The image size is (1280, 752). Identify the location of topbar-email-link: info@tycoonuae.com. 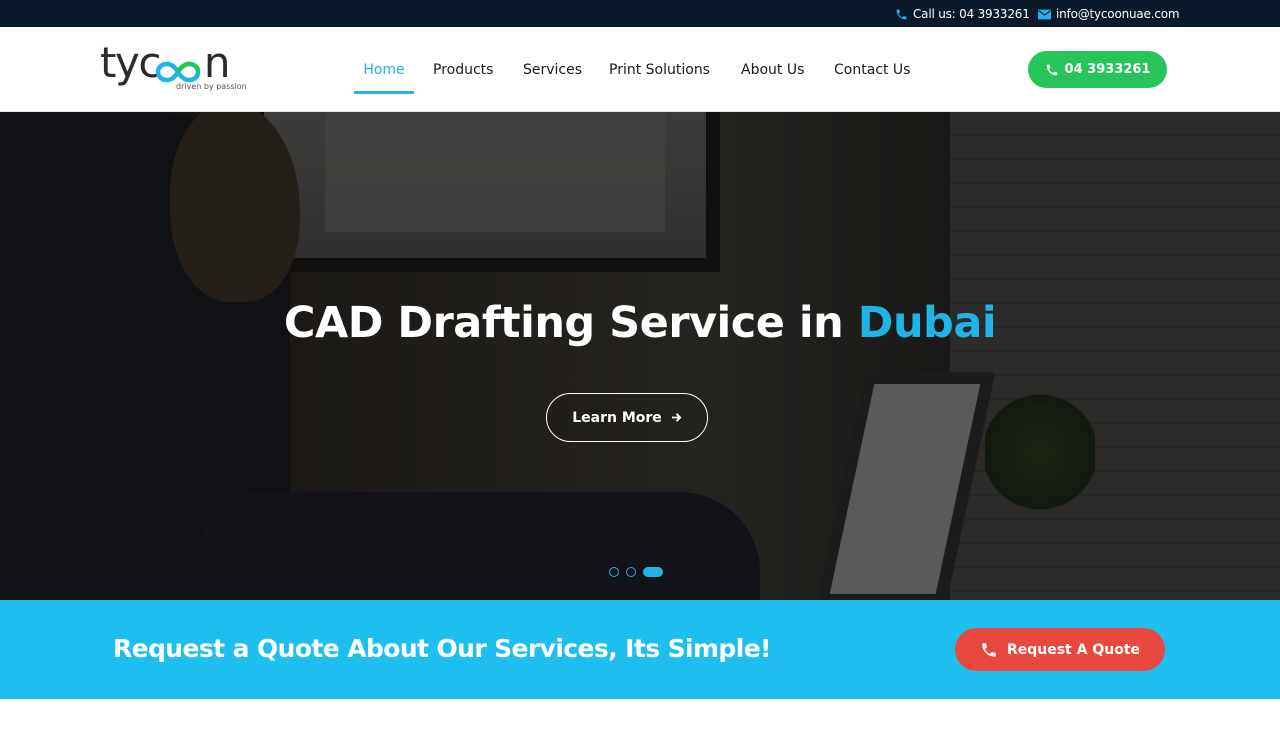
(1109, 14).